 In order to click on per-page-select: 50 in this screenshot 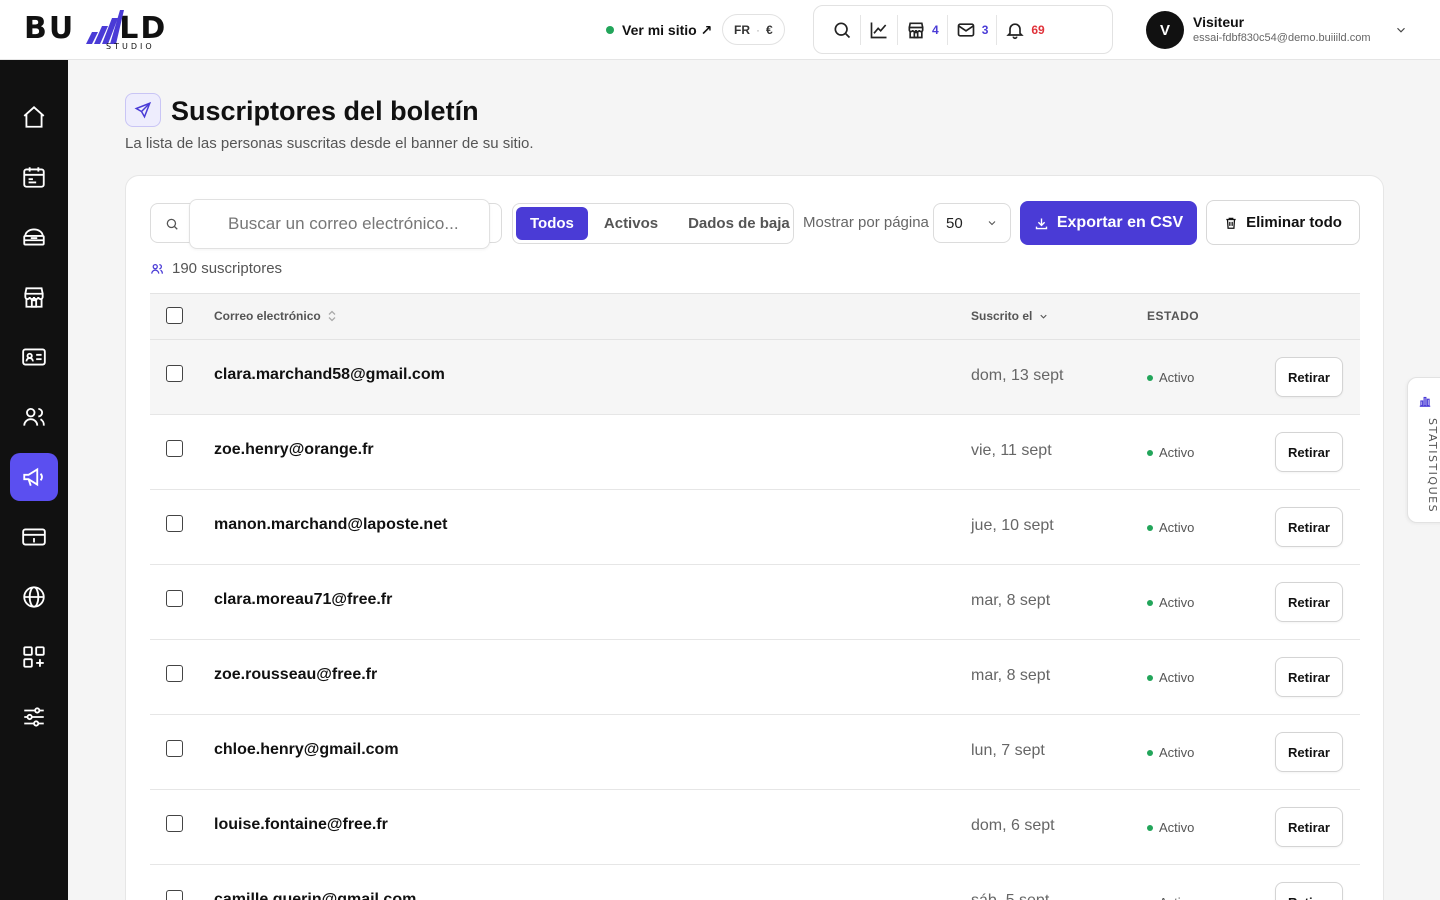, I will do `click(972, 223)`.